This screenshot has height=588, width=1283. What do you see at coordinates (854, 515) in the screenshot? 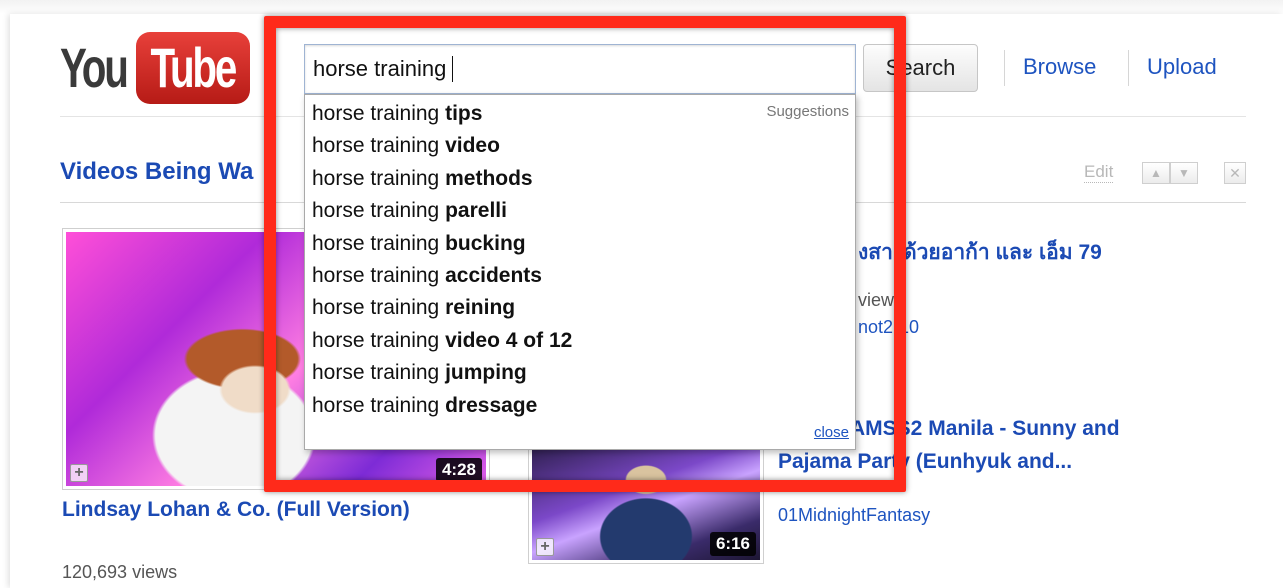
I see `video-channel-2: 01MidnightFantasy` at bounding box center [854, 515].